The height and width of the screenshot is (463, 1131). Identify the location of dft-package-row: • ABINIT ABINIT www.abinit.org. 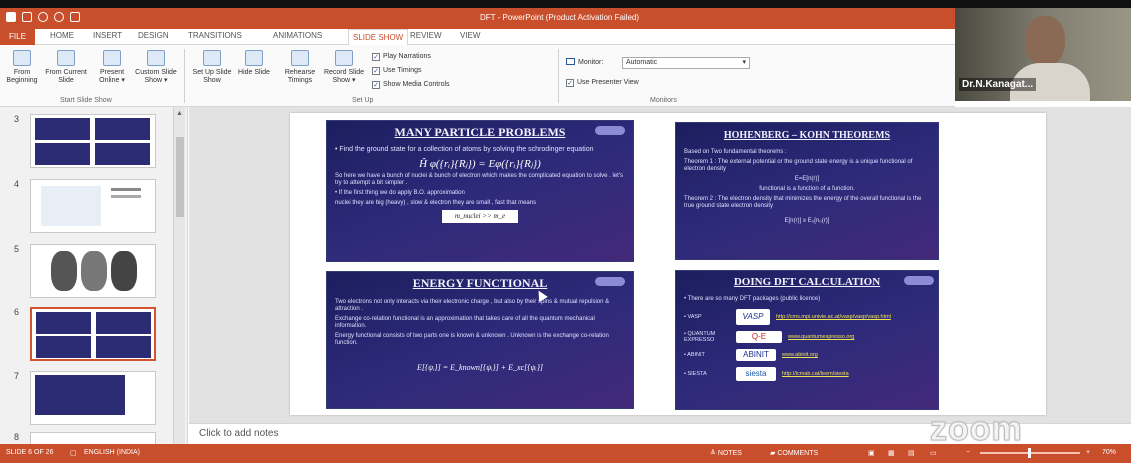
(751, 355).